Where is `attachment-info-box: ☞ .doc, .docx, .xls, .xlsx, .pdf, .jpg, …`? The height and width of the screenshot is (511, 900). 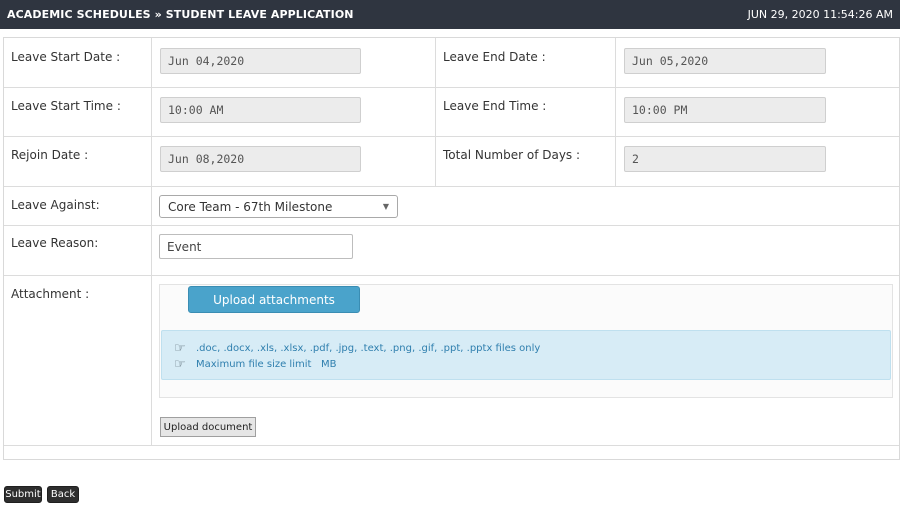
attachment-info-box: ☞ .doc, .docx, .xls, .xlsx, .pdf, .jpg, … is located at coordinates (526, 355).